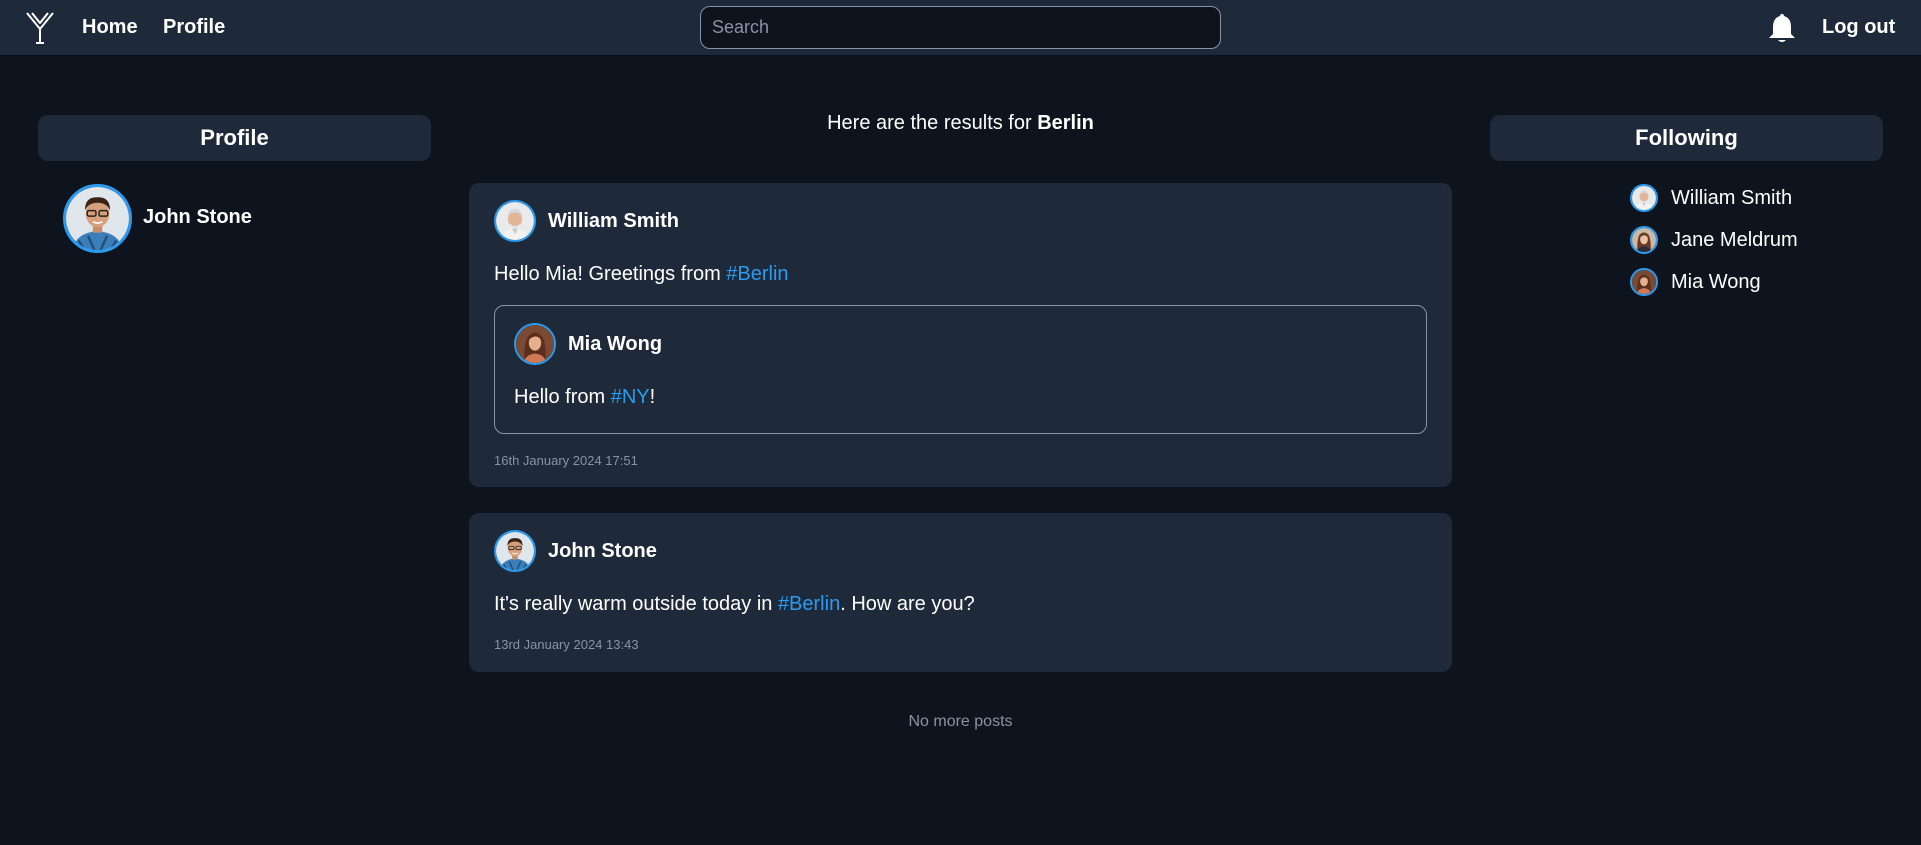 This screenshot has width=1921, height=845. I want to click on post-author: William Smith, so click(586, 221).